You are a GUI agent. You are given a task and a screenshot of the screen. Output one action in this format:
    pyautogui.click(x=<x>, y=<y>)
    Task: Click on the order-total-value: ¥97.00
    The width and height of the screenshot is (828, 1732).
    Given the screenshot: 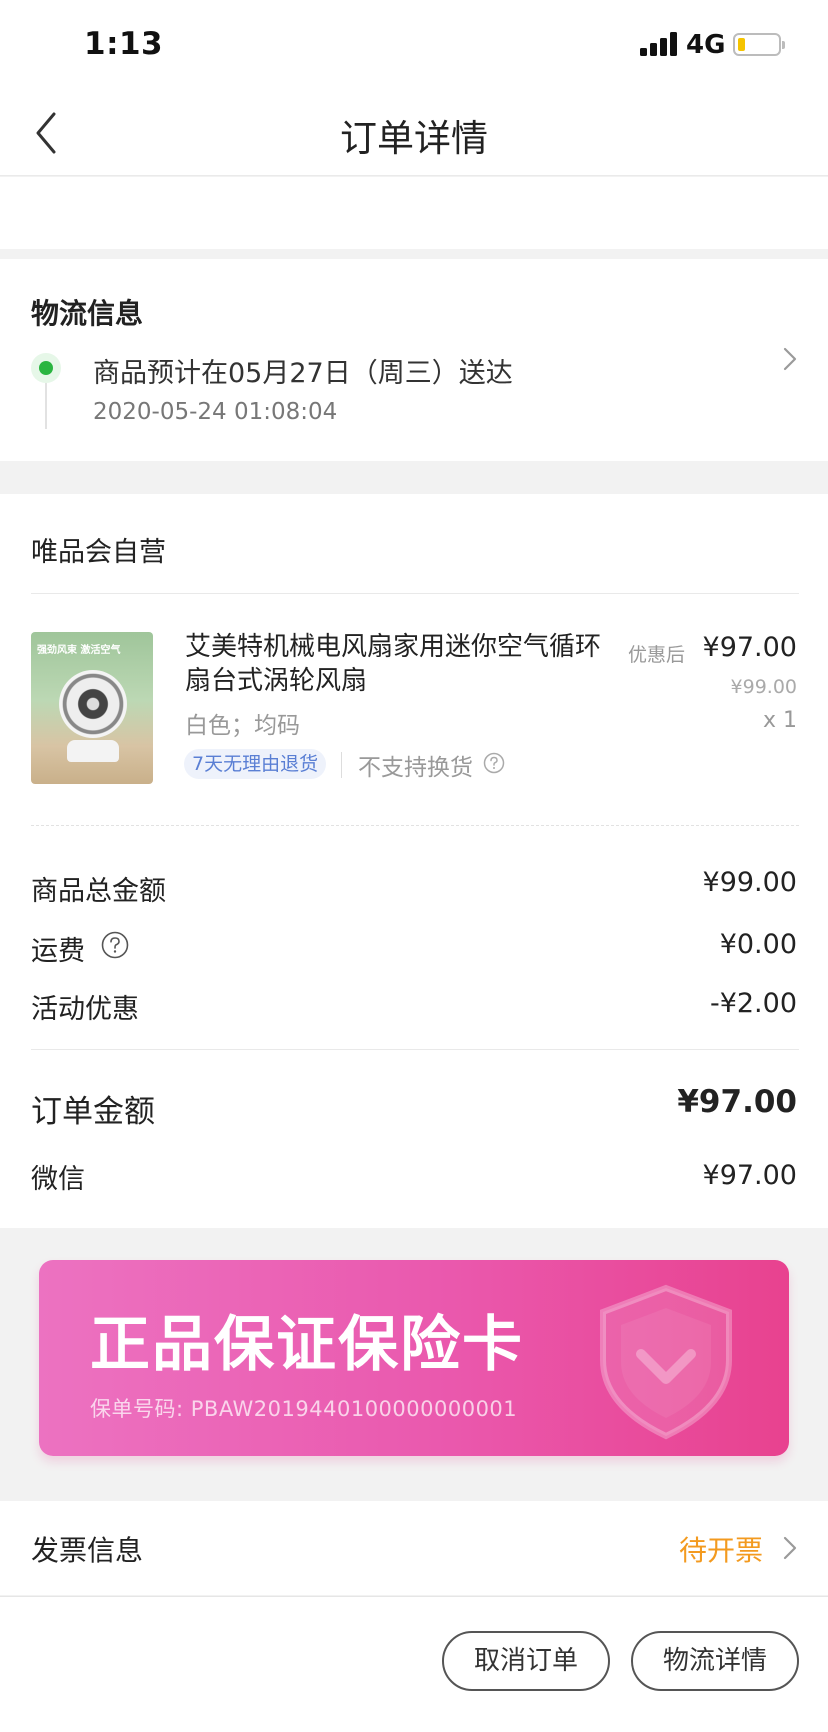 What is the action you would take?
    pyautogui.click(x=737, y=1102)
    